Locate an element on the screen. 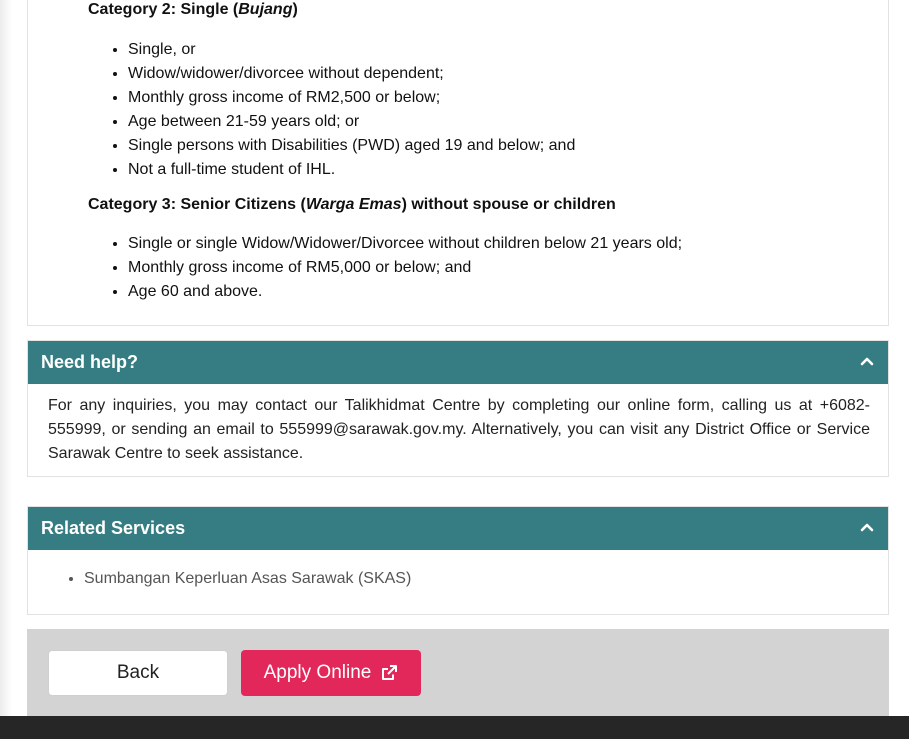 The image size is (909, 739). related-services-title: Related Services is located at coordinates (113, 528).